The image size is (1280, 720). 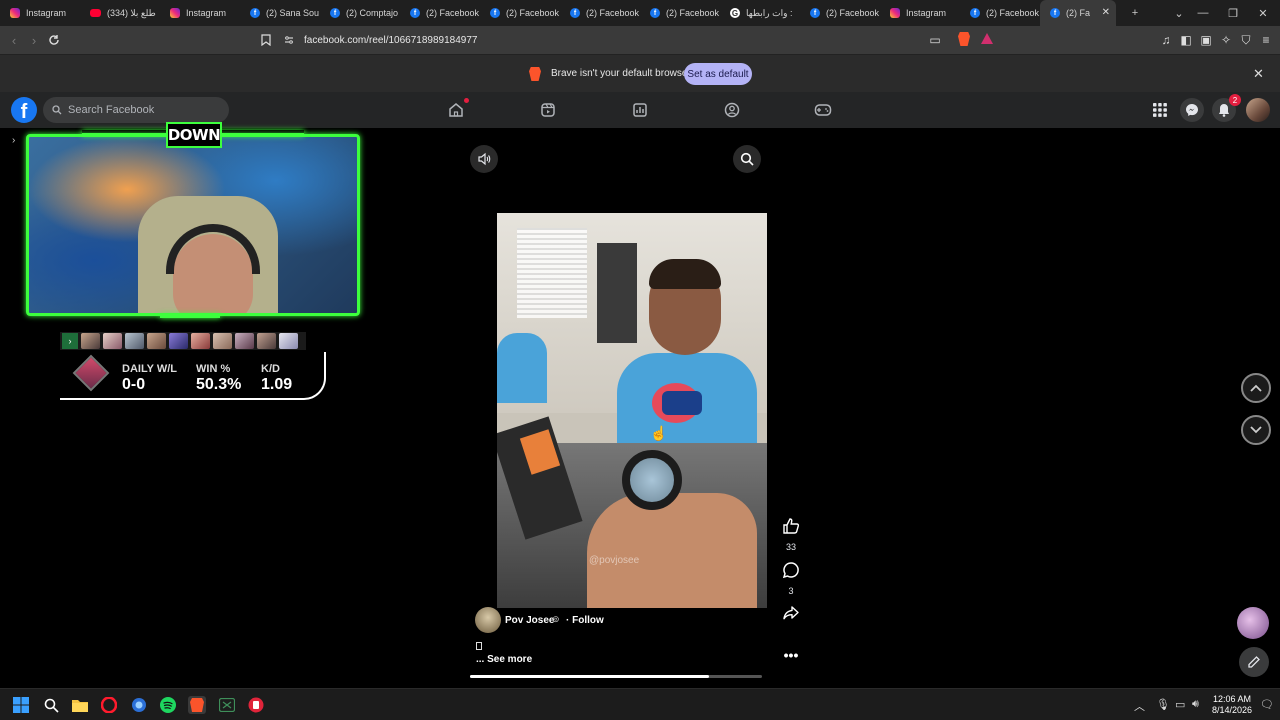 What do you see at coordinates (638, 40) in the screenshot?
I see `url-field: facebook.com/reel/1066718989184977` at bounding box center [638, 40].